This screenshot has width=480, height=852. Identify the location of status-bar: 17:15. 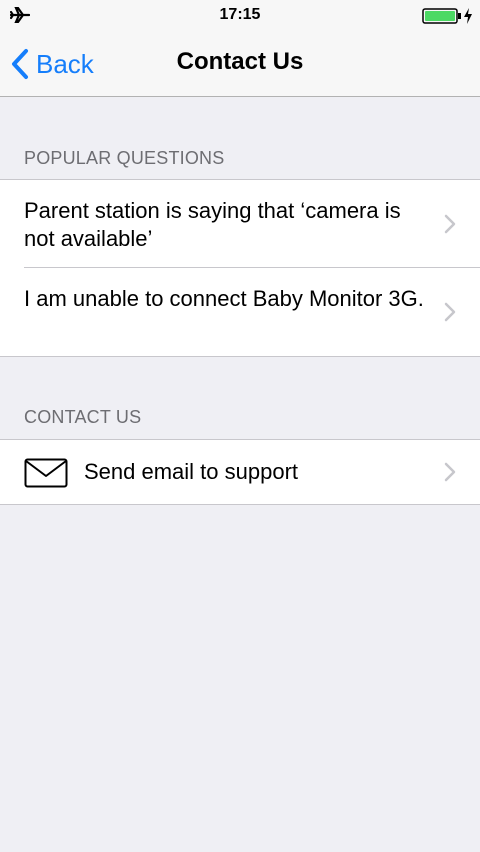
(240, 15).